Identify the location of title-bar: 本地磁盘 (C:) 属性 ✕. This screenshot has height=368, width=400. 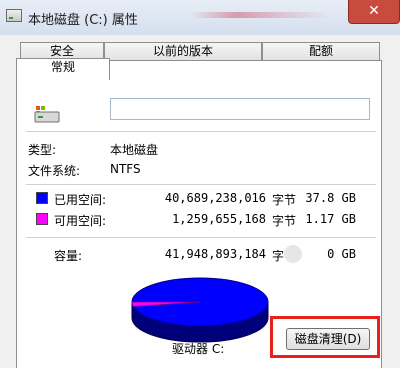
(200, 18).